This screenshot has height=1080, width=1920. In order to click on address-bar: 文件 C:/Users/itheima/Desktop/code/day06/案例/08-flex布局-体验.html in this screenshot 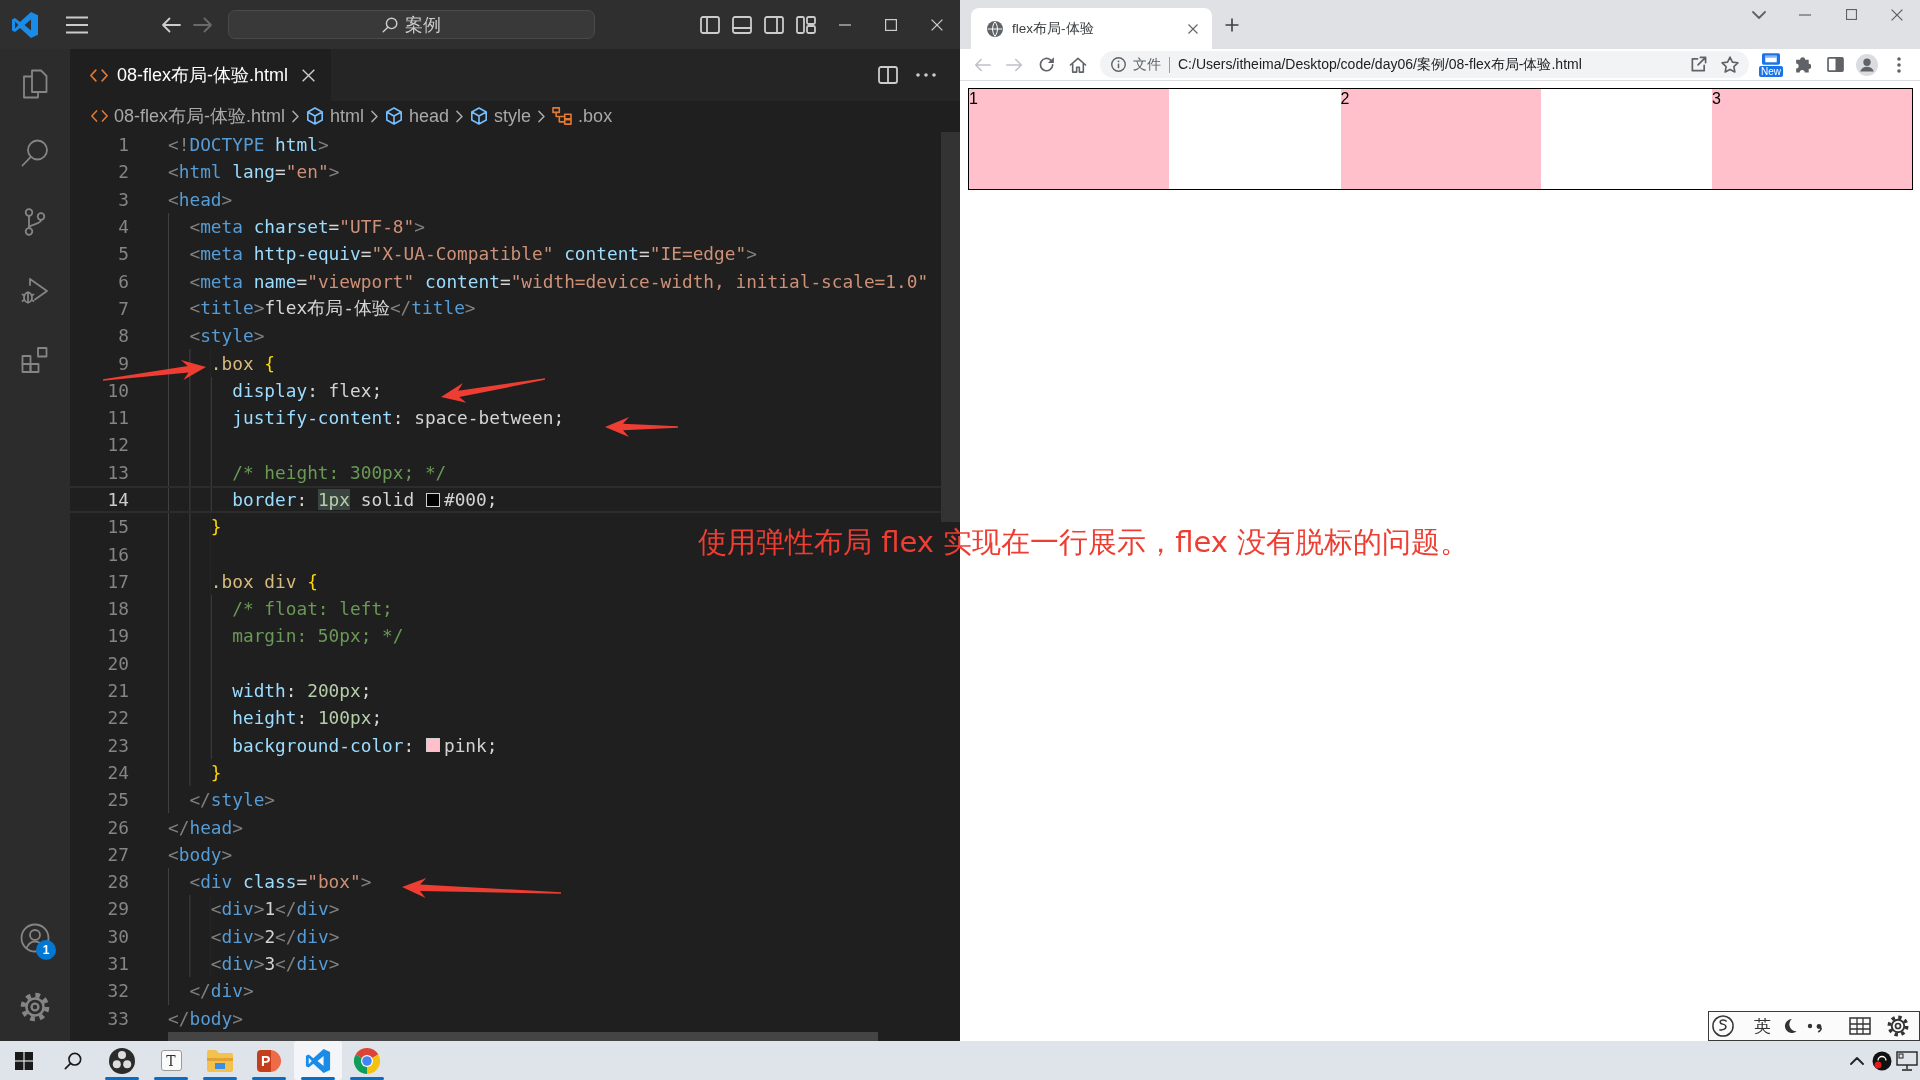, I will do `click(1424, 64)`.